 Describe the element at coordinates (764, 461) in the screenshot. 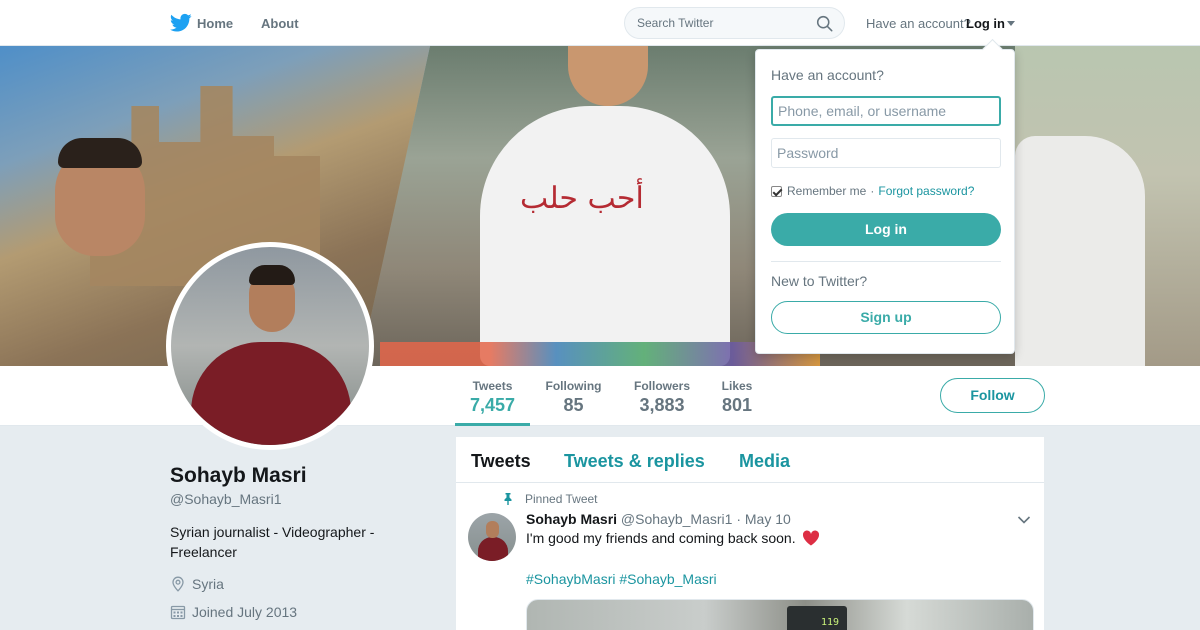

I see `tab-media: Media` at that location.